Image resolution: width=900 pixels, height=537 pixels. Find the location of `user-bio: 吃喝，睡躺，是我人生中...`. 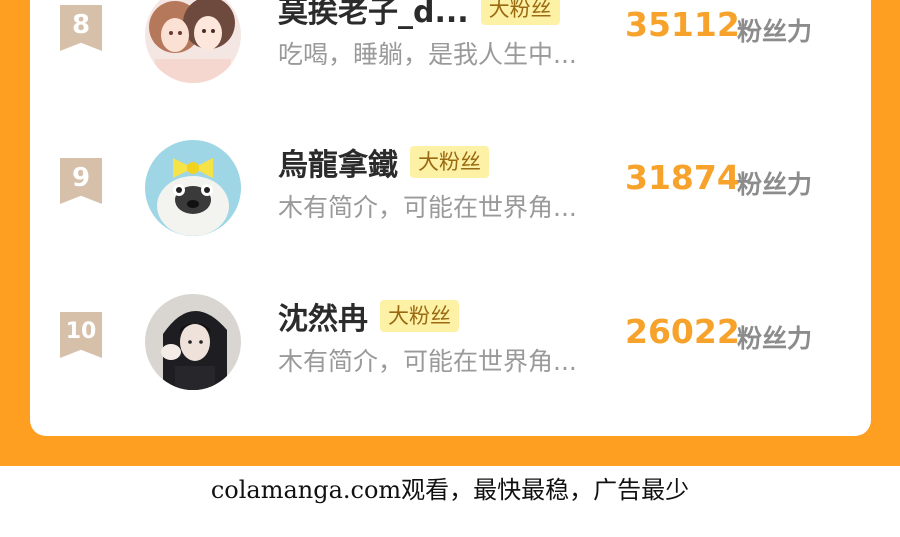

user-bio: 吃喝，睡躺，是我人生中... is located at coordinates (427, 54).